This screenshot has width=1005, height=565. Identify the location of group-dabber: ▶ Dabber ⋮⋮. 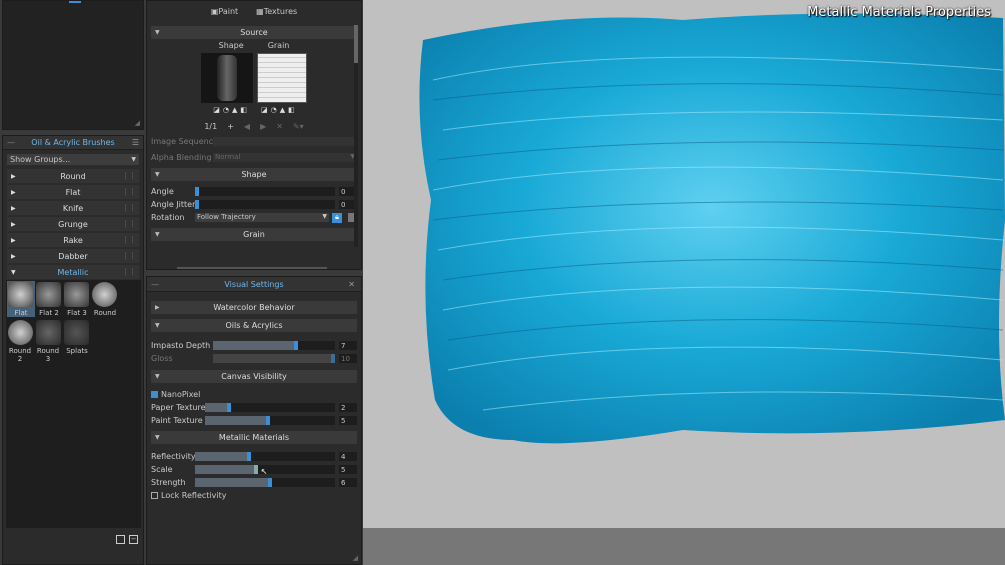
(73, 256).